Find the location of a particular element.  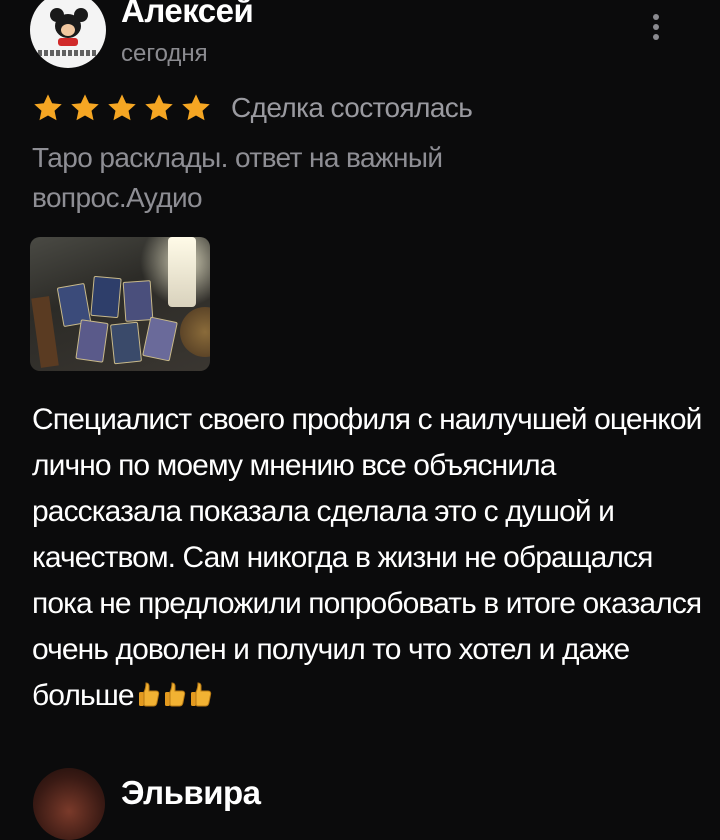

rating-row: Сделка состоялась is located at coordinates (252, 108).